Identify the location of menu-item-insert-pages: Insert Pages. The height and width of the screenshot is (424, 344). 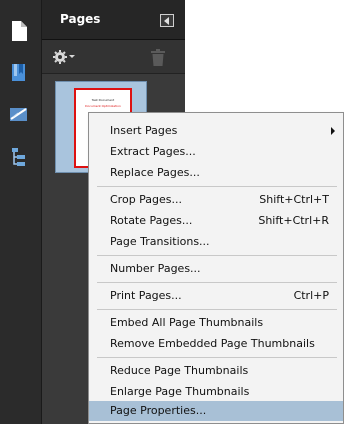
(216, 131).